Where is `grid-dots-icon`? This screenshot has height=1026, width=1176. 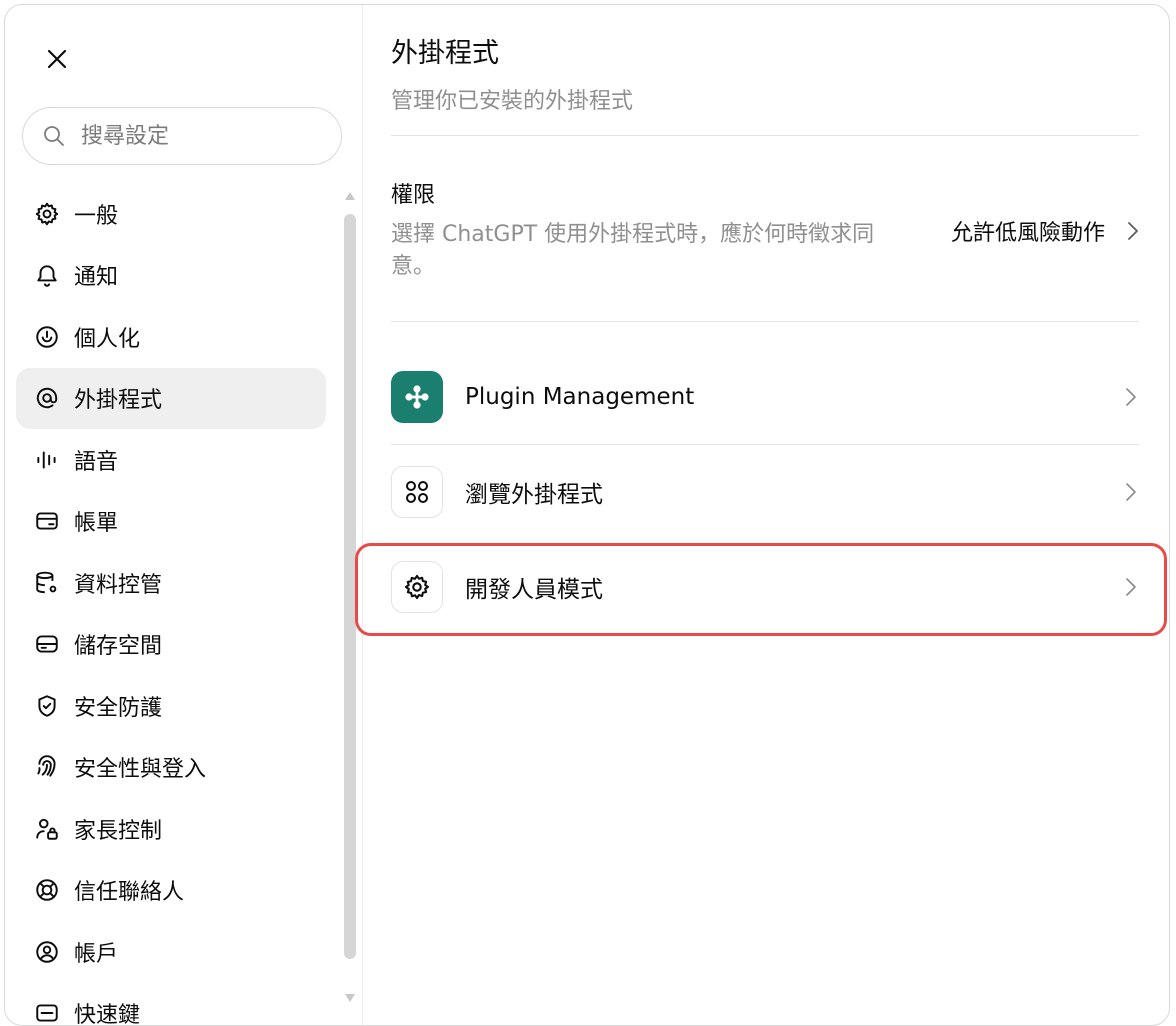
grid-dots-icon is located at coordinates (417, 492).